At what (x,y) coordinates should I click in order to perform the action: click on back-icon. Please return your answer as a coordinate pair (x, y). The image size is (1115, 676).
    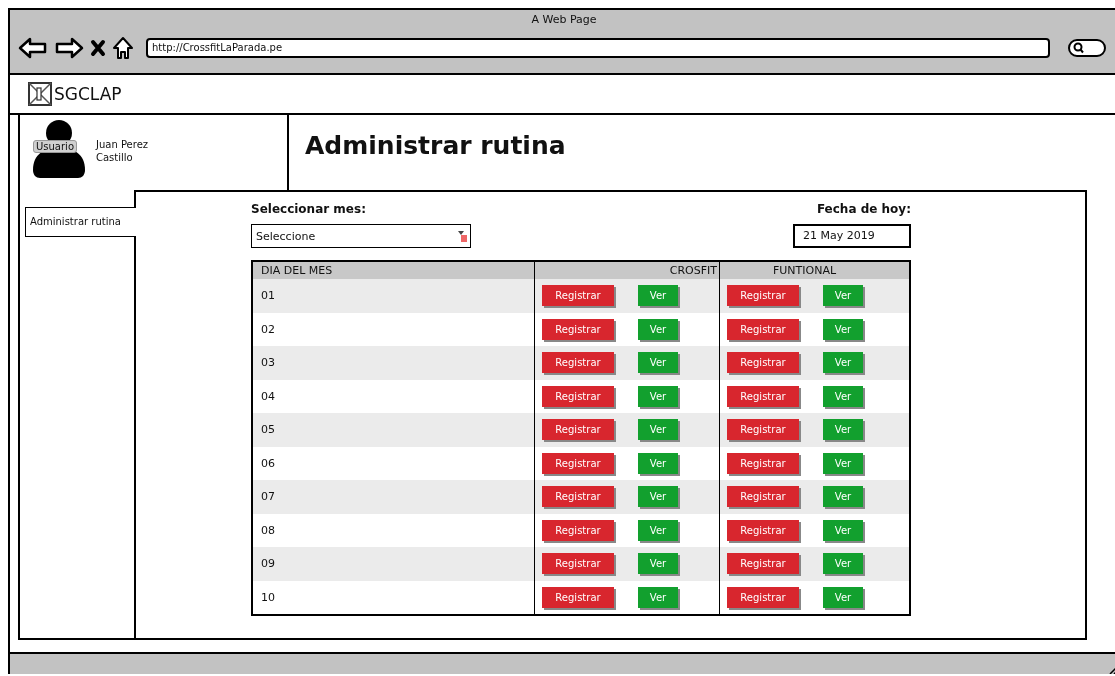
    Looking at the image, I should click on (33, 48).